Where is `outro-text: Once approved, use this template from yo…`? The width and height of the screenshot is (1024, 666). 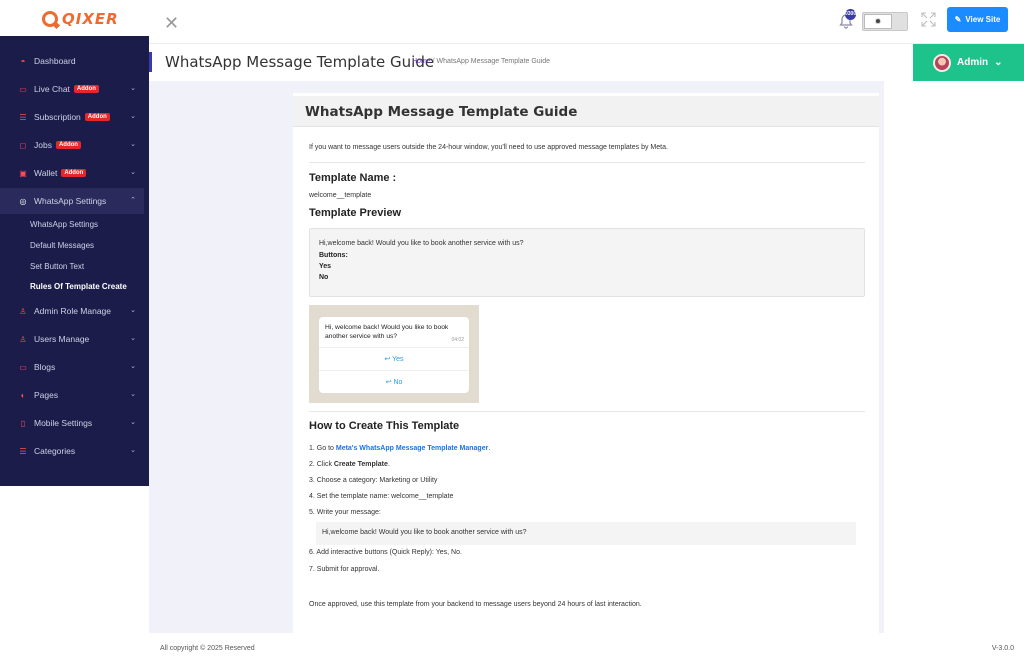
outro-text: Once approved, use this template from yo… is located at coordinates (475, 604).